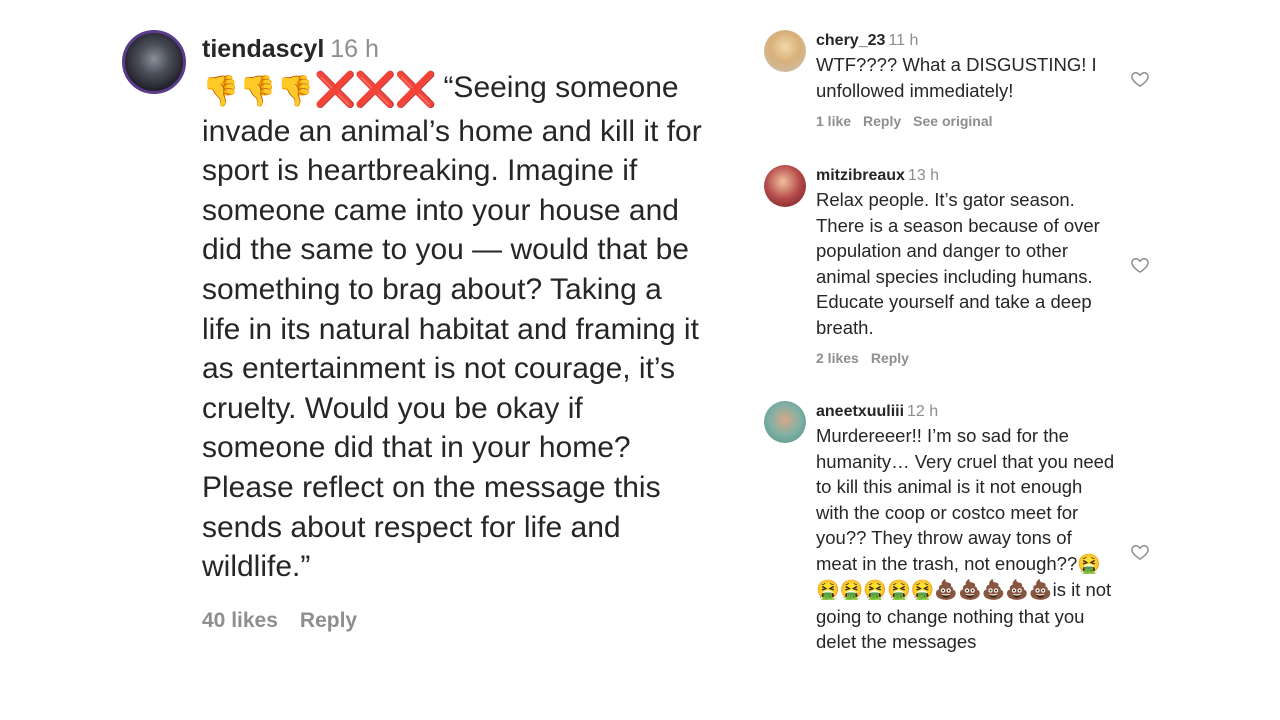 The image size is (1280, 720). What do you see at coordinates (923, 411) in the screenshot?
I see `timestamp: 12 h` at bounding box center [923, 411].